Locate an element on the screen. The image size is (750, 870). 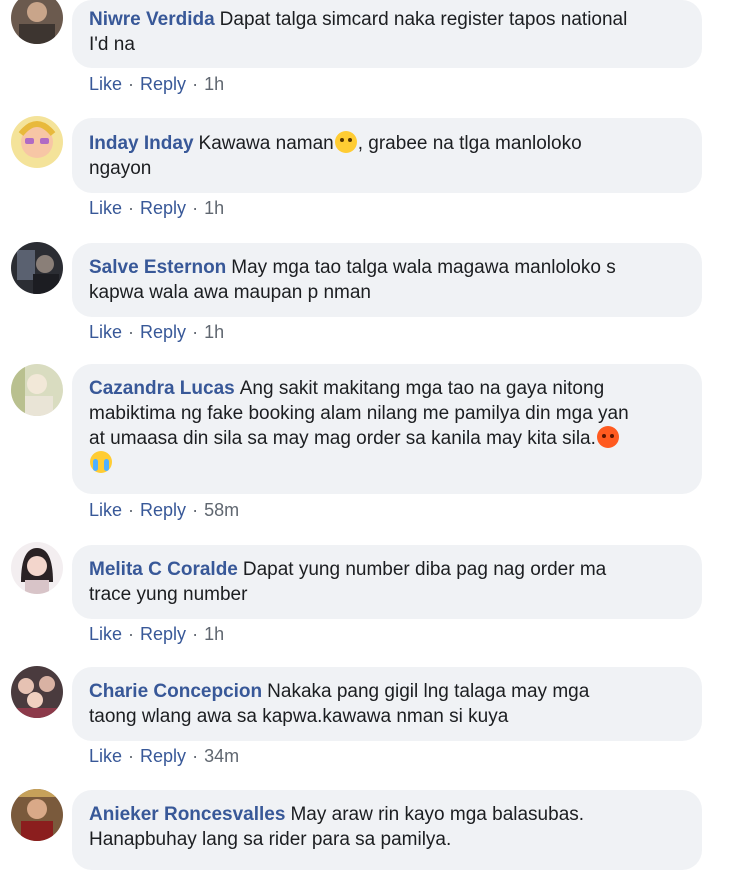
comment-text: Kawawa naman is located at coordinates (266, 143).